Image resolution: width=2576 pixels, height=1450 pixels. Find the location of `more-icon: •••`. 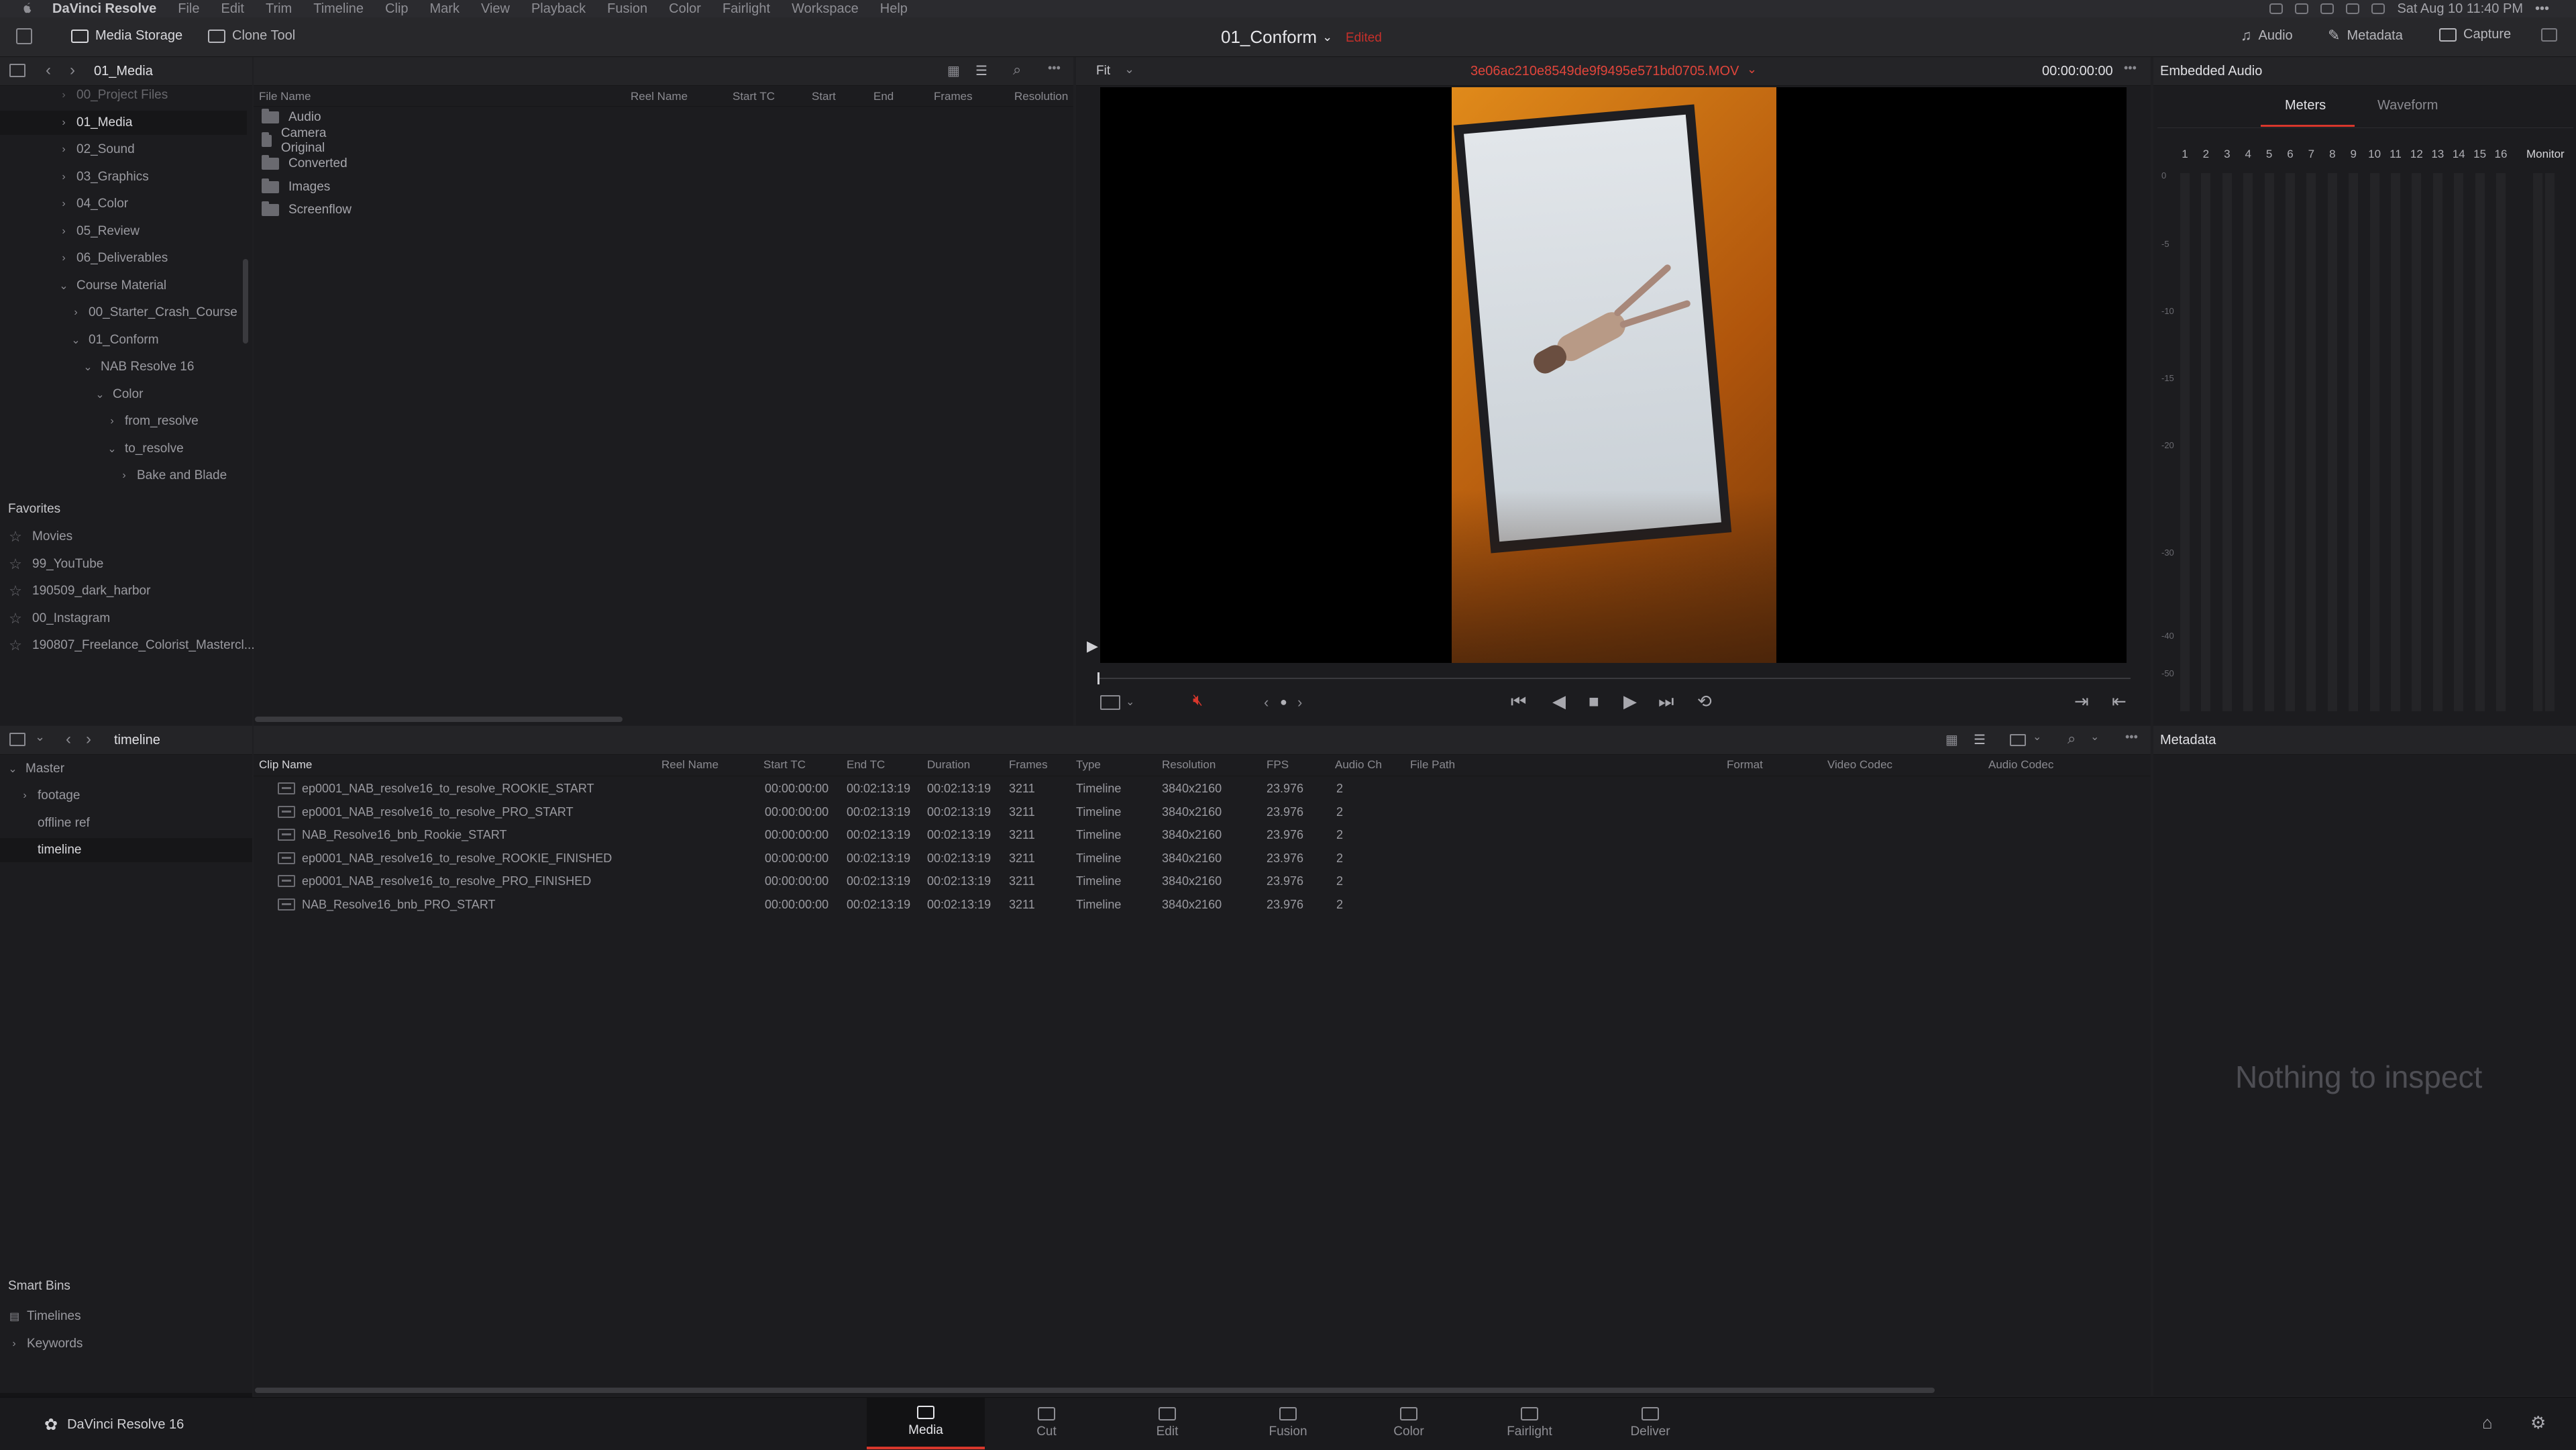

more-icon: ••• is located at coordinates (2542, 9).